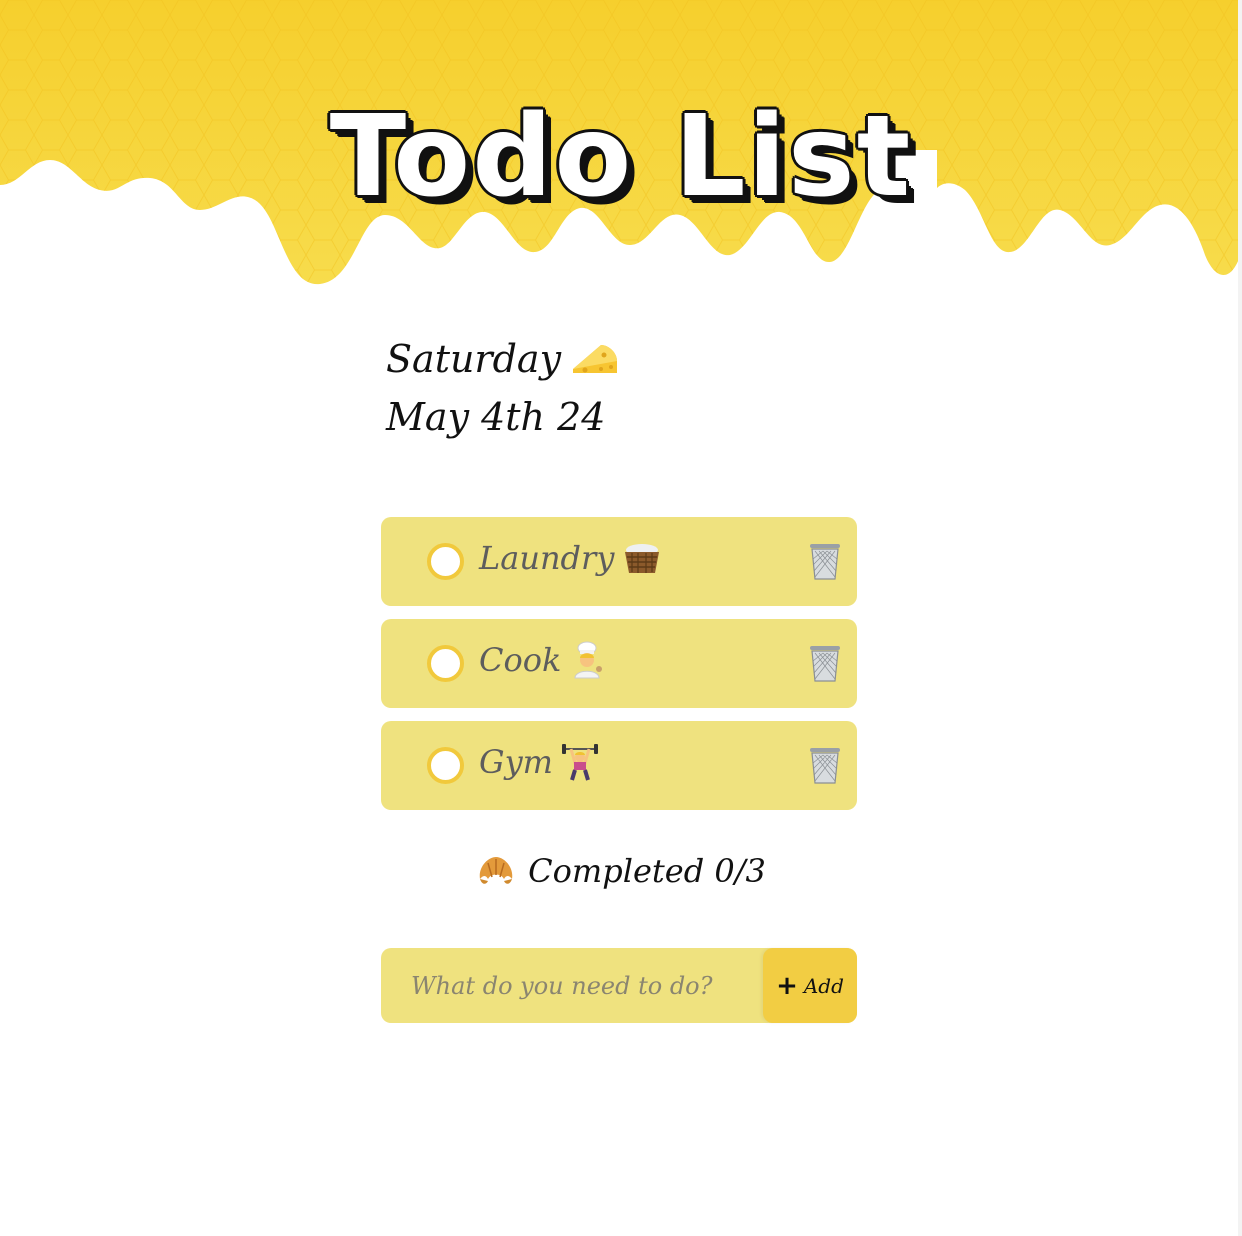  What do you see at coordinates (496, 870) in the screenshot?
I see `croissant-icon` at bounding box center [496, 870].